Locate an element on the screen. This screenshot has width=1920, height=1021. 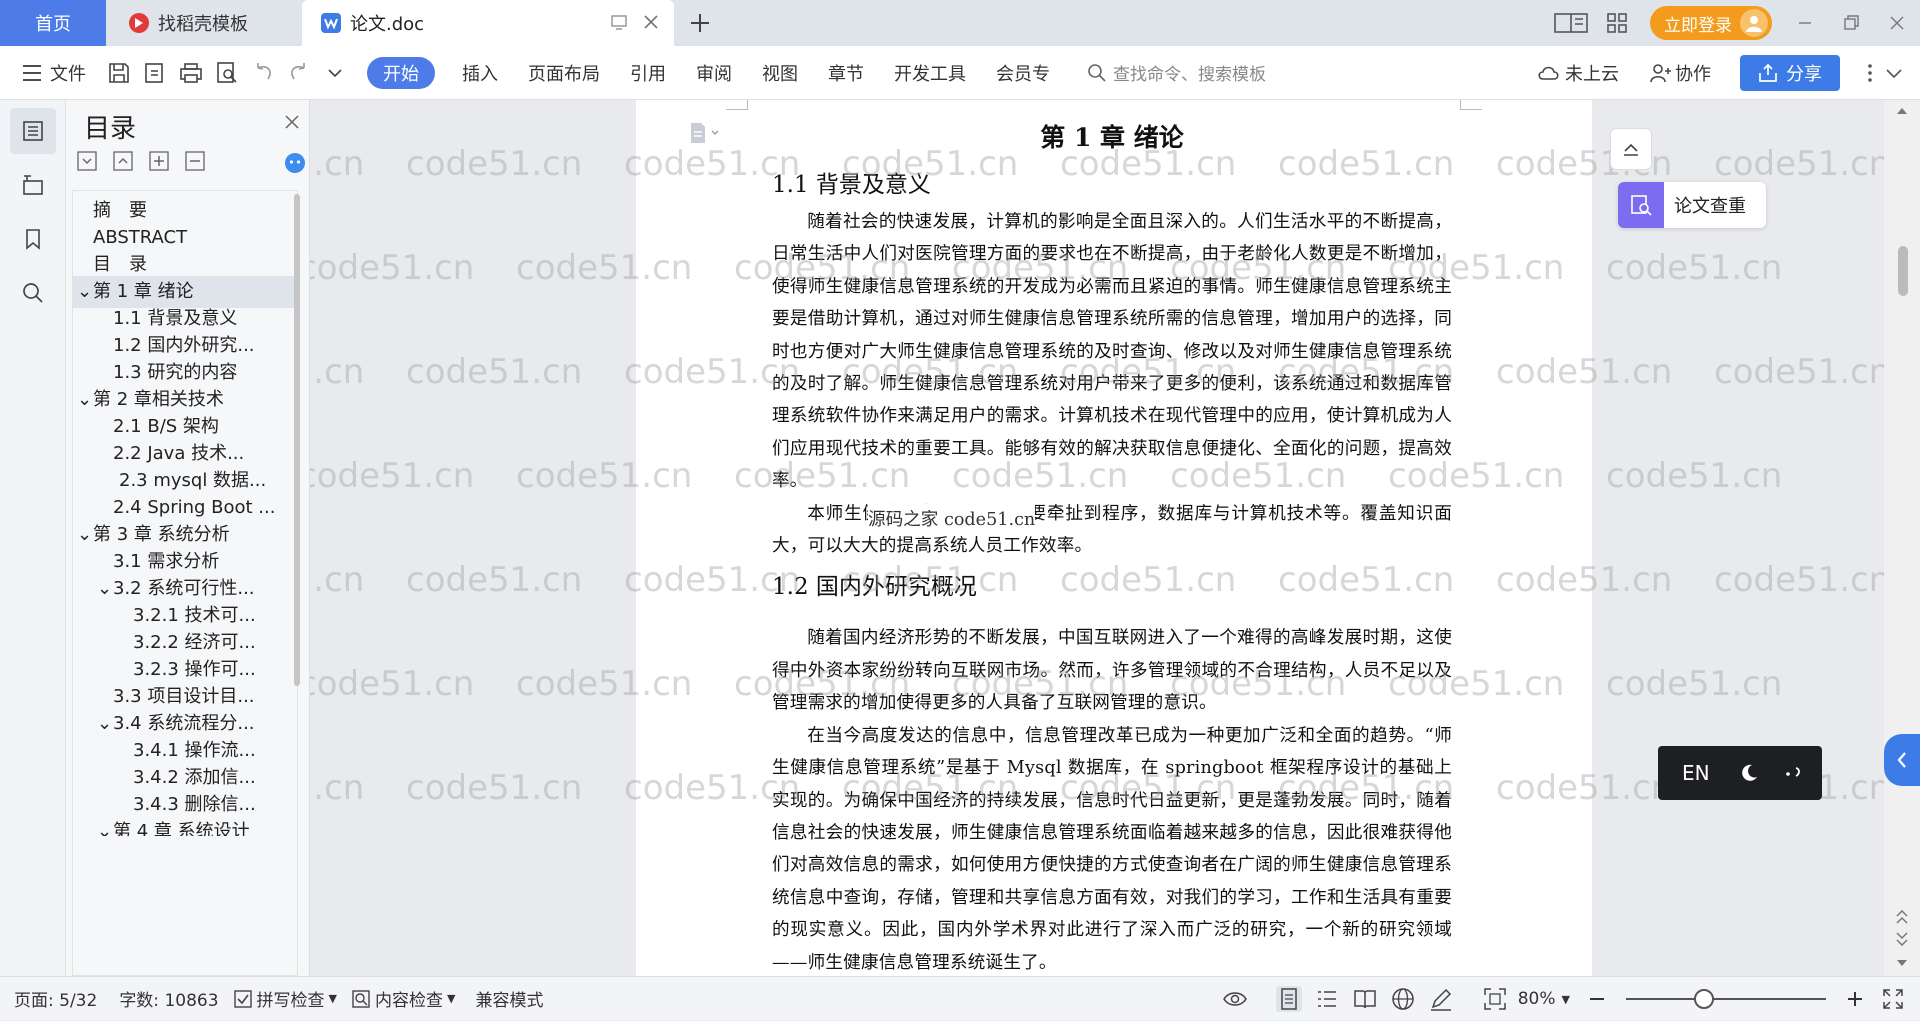
toc-scrollbar is located at coordinates (297, 440).